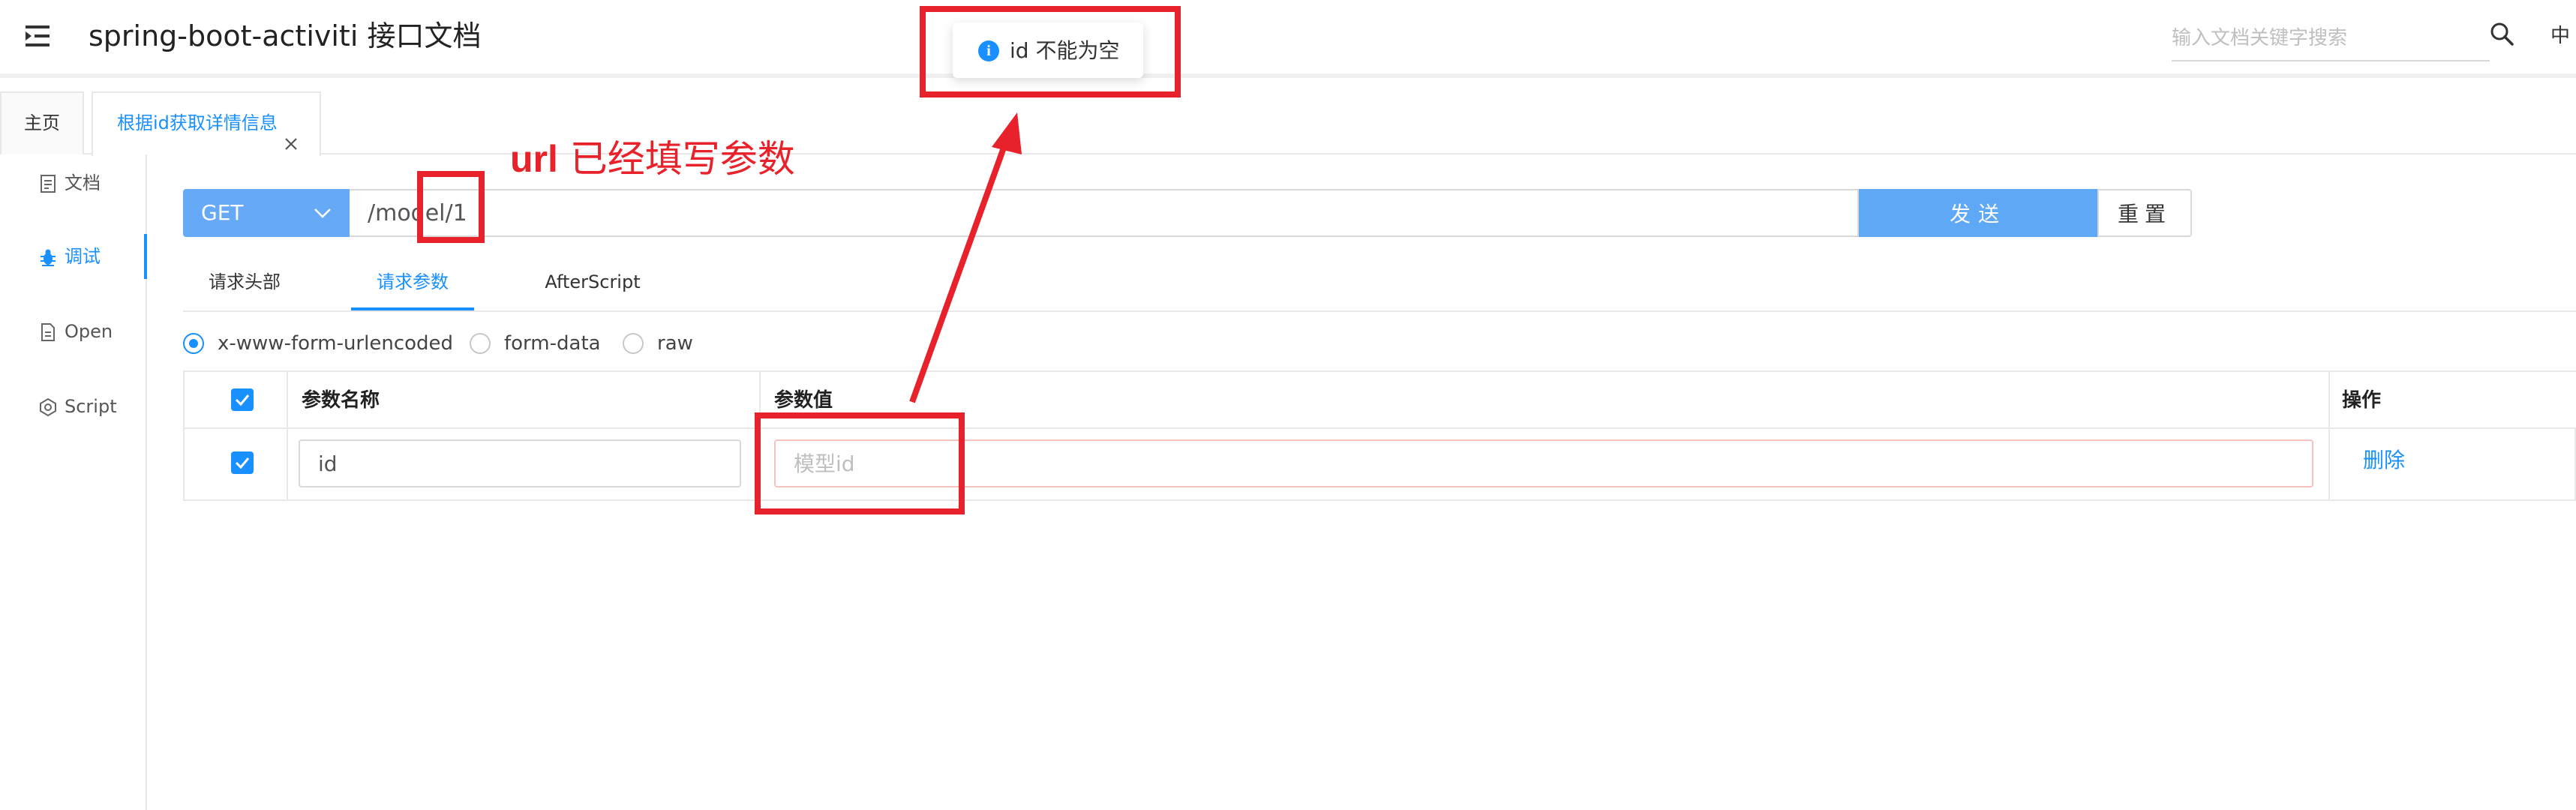  What do you see at coordinates (412, 283) in the screenshot?
I see `tab-request-params: 请求参数` at bounding box center [412, 283].